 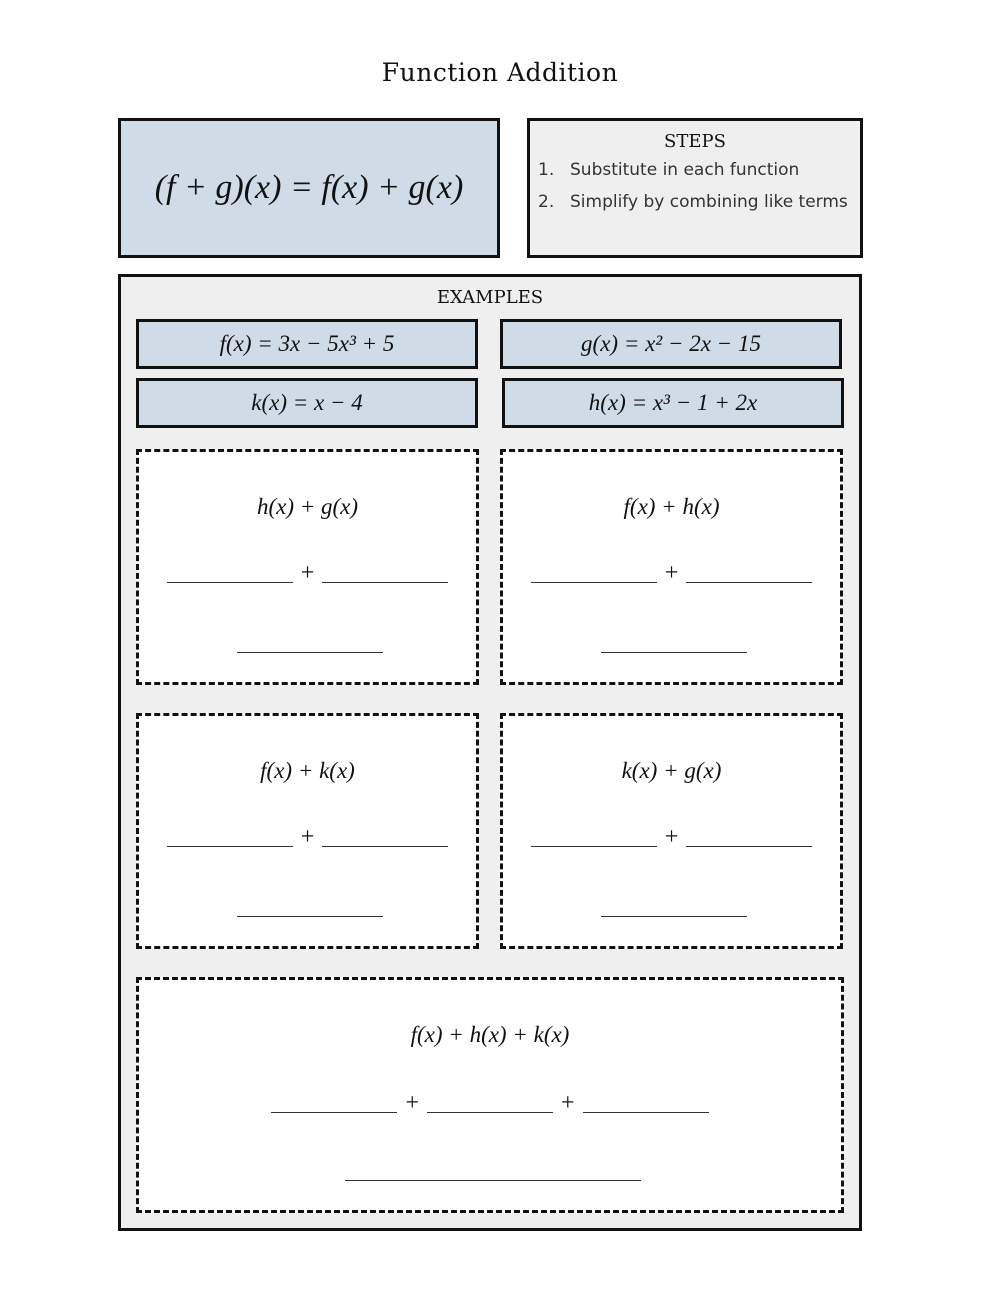 I want to click on examples-title: EXAMPLES, so click(x=490, y=297).